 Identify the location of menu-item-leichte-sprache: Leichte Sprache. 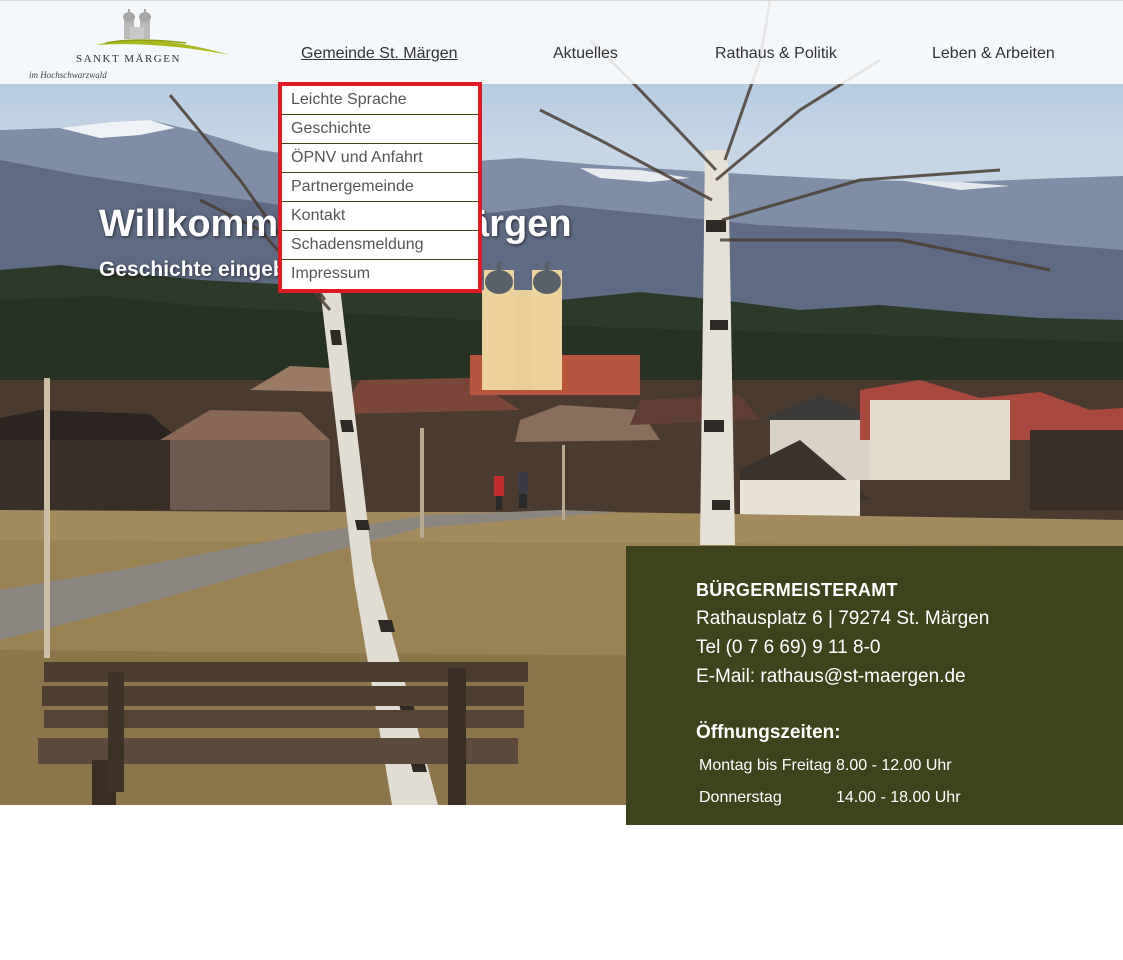
(380, 100).